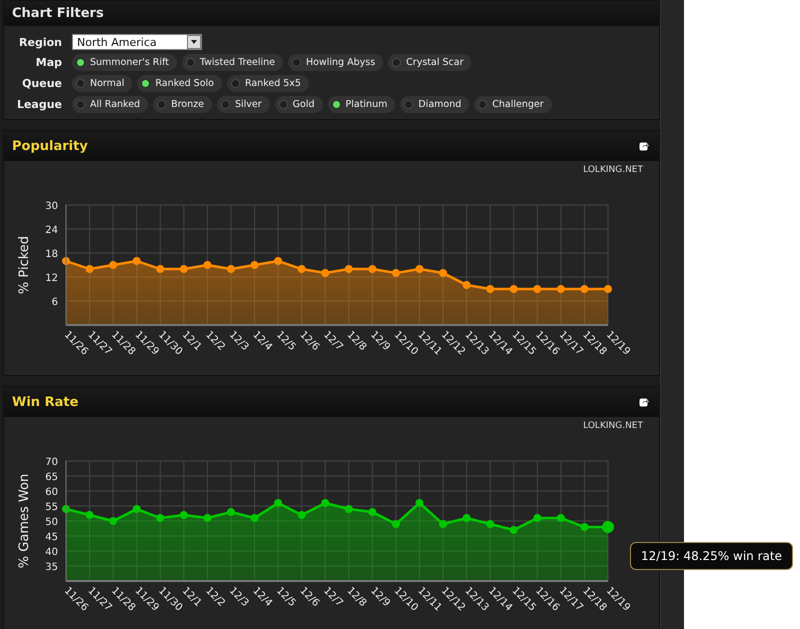  Describe the element at coordinates (24, 521) in the screenshot. I see `y-axis-title: % Games Won` at that location.